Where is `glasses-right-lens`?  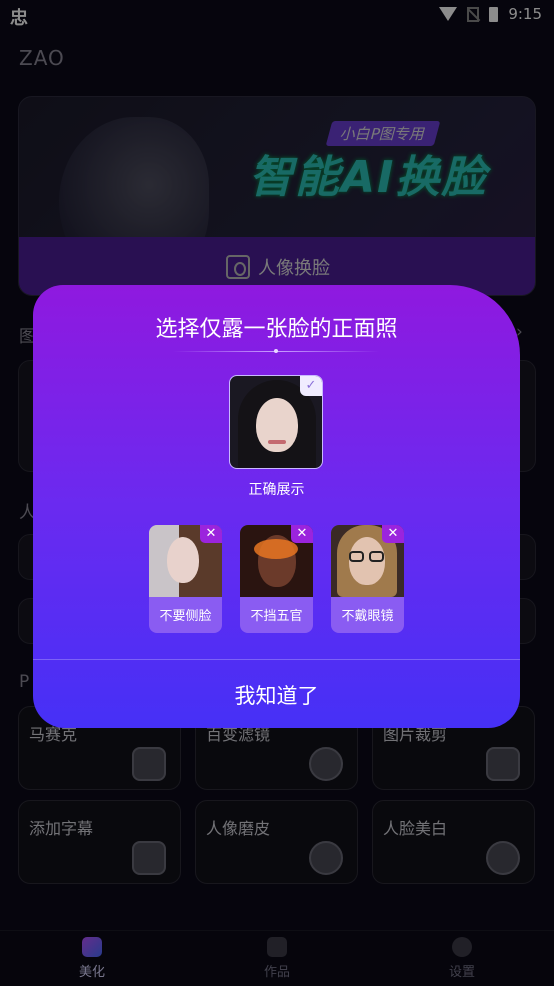 glasses-right-lens is located at coordinates (376, 556).